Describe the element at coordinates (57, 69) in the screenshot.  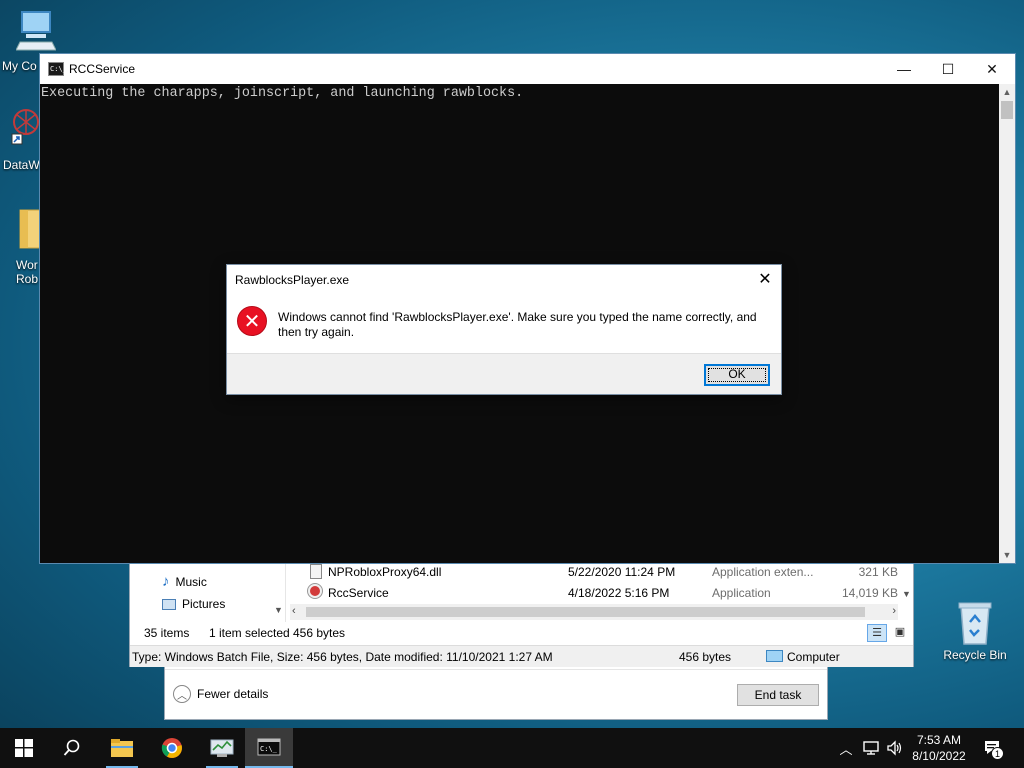
I see `cmd-icon: C:\_` at that location.